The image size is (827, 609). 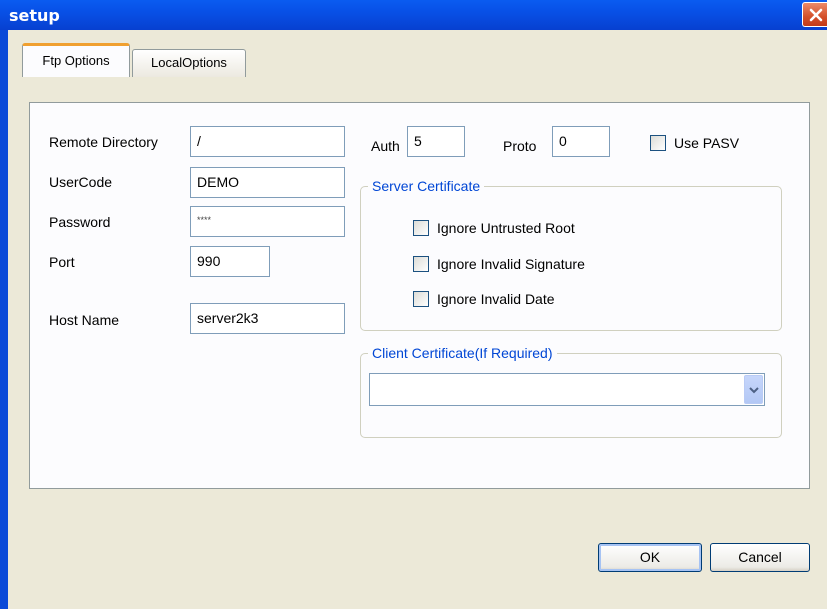 I want to click on password-input: ****, so click(x=267, y=221).